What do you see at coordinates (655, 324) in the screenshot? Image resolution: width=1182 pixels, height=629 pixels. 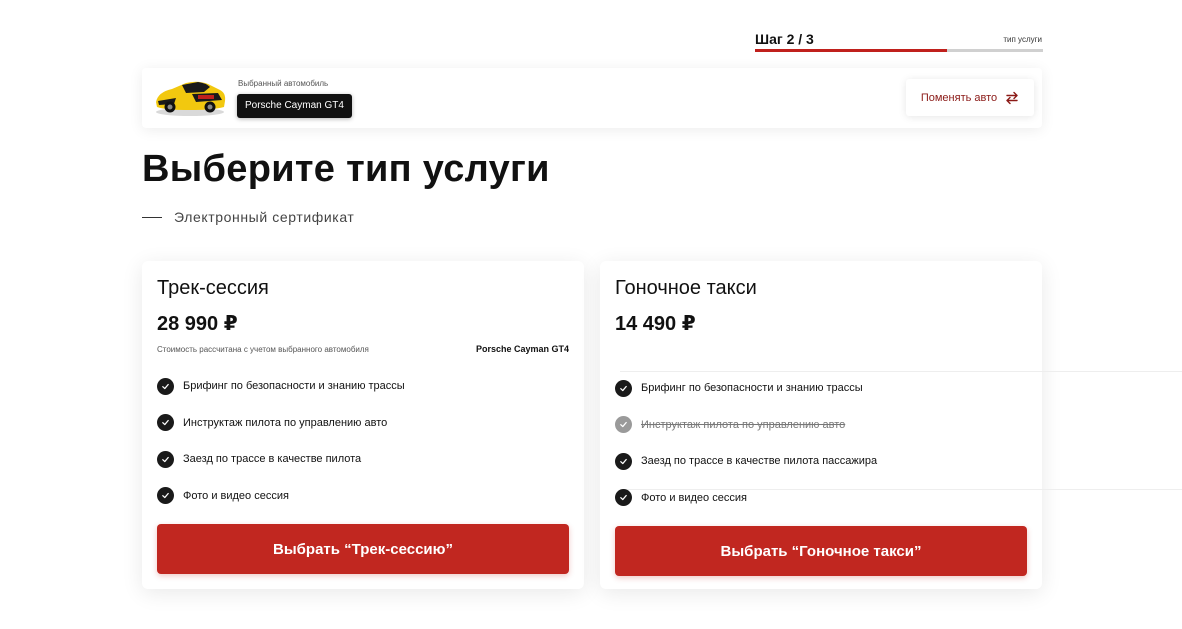 I see `card-price: 14 490 ₽` at bounding box center [655, 324].